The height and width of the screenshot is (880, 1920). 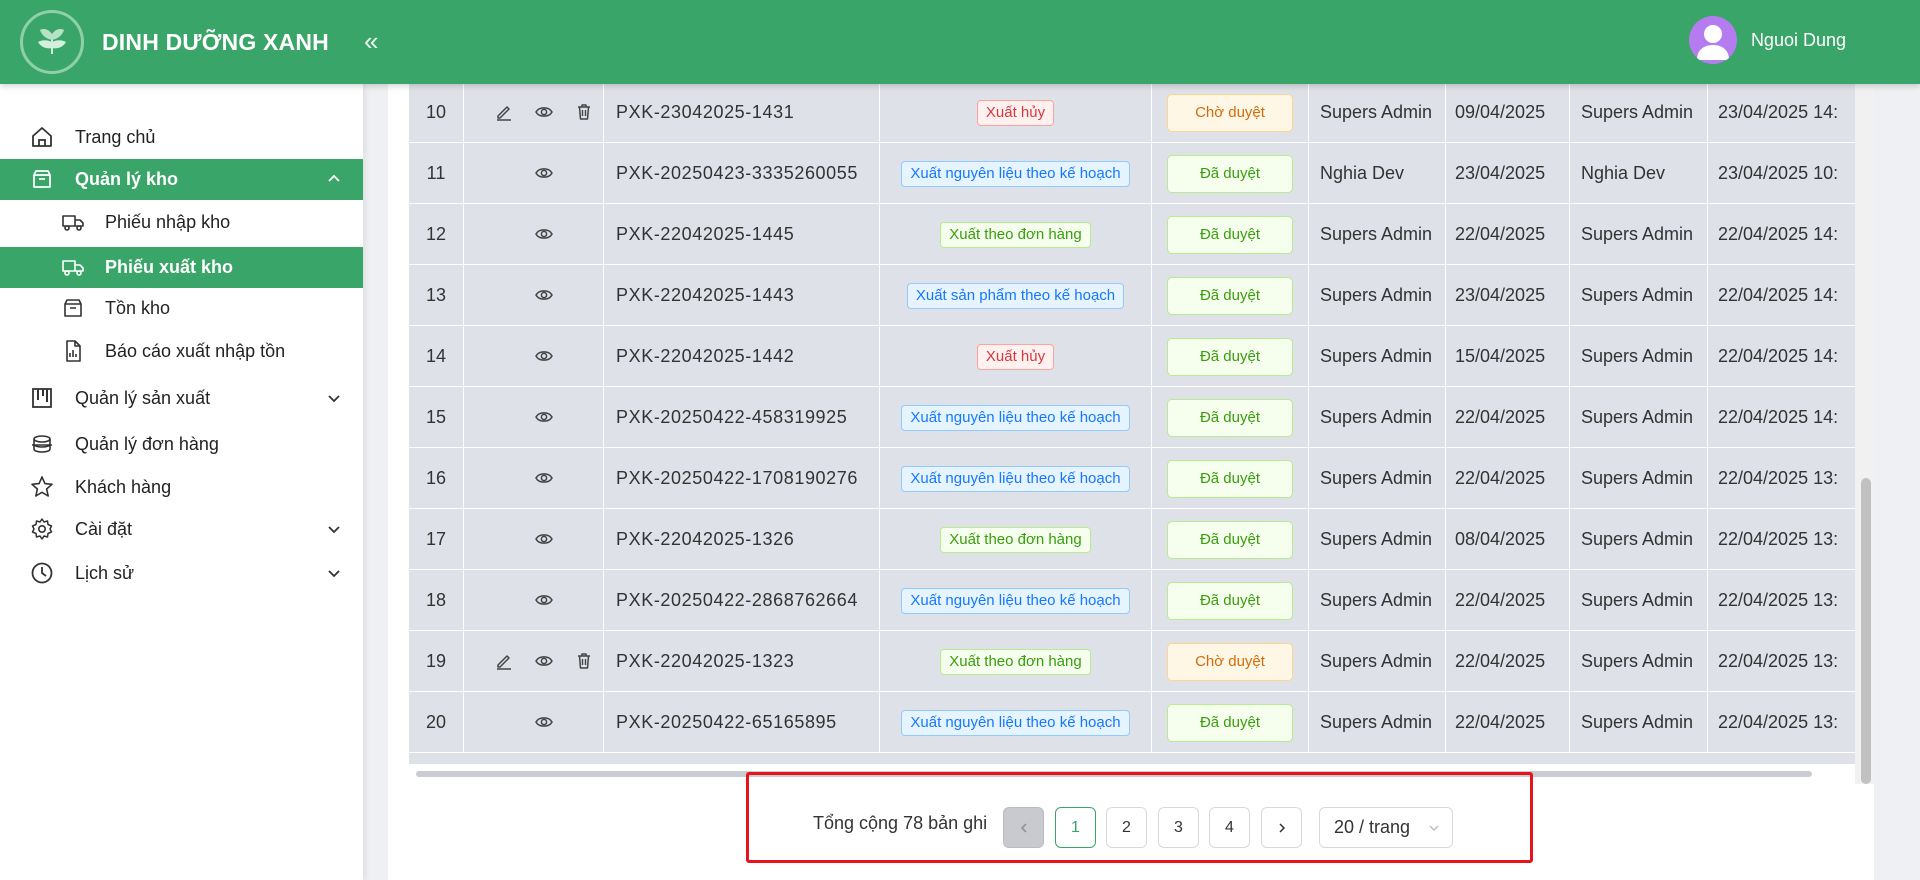 What do you see at coordinates (742, 173) in the screenshot?
I see `receipt-code: PXK-20250423-3335260055` at bounding box center [742, 173].